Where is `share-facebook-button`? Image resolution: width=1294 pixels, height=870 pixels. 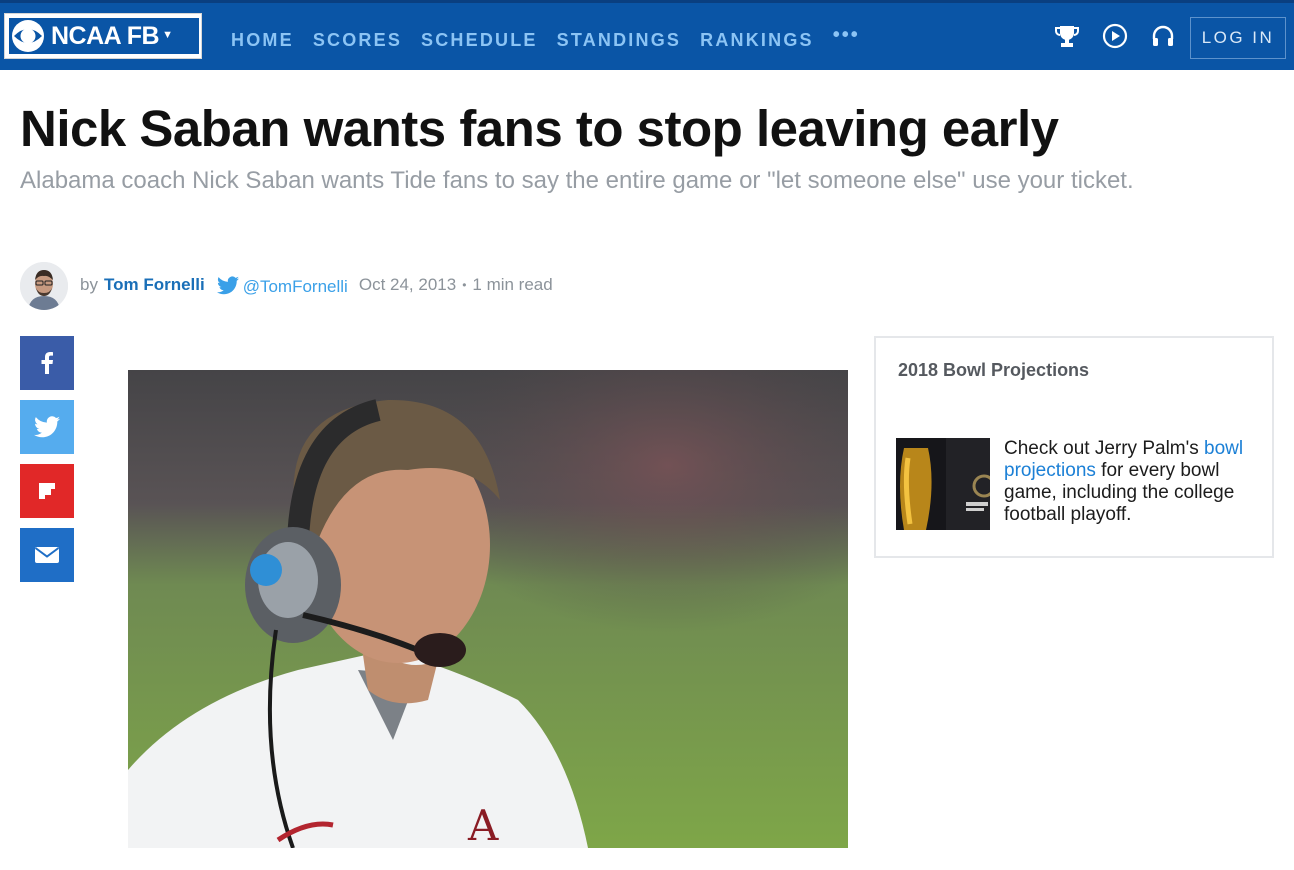 share-facebook-button is located at coordinates (47, 363).